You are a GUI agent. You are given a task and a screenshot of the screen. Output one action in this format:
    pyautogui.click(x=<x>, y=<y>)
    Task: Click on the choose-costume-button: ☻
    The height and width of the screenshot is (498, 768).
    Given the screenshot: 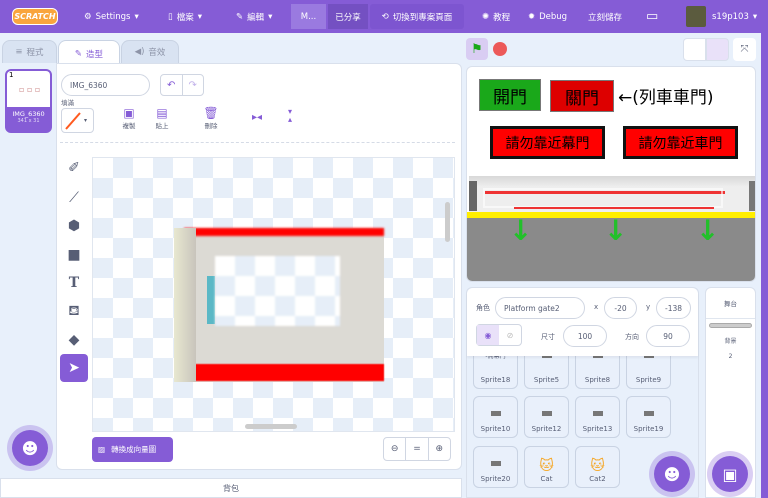 What is the action you would take?
    pyautogui.click(x=30, y=448)
    